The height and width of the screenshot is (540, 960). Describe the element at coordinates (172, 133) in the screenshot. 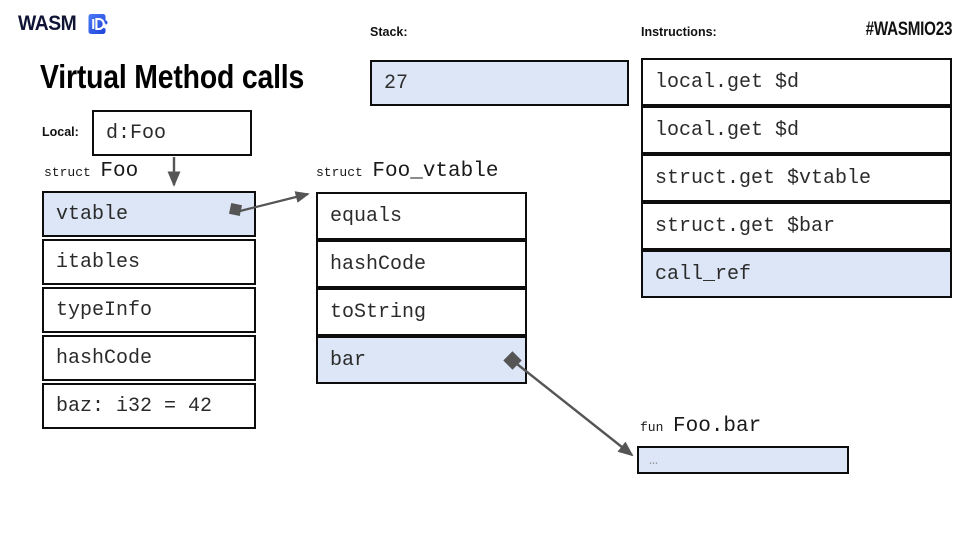

I see `local-variable-box: d:Foo` at that location.